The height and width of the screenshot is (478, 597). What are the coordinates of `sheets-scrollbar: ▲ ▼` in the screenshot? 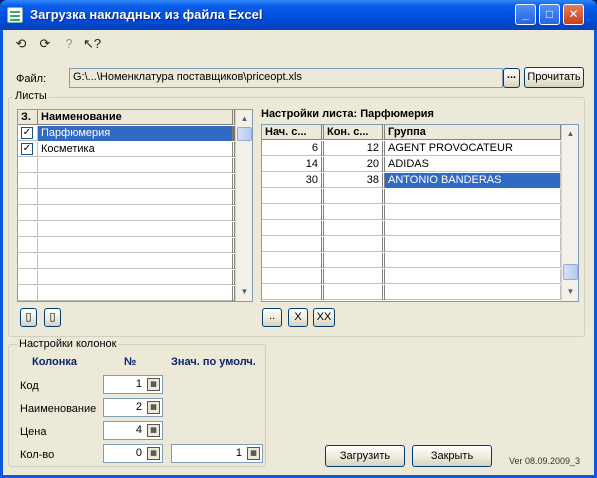 It's located at (243, 205).